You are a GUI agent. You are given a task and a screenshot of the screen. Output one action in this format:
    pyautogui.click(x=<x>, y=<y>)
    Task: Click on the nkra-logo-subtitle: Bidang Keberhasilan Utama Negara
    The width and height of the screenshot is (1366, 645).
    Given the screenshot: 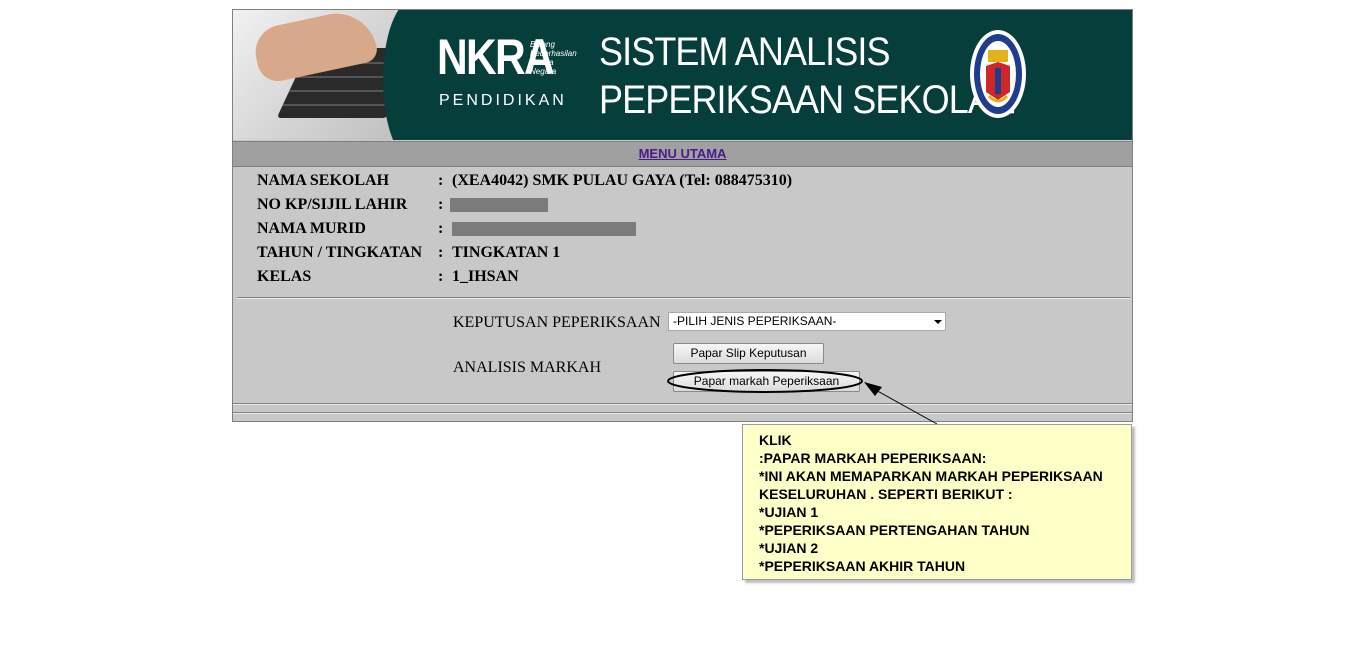 What is the action you would take?
    pyautogui.click(x=553, y=58)
    